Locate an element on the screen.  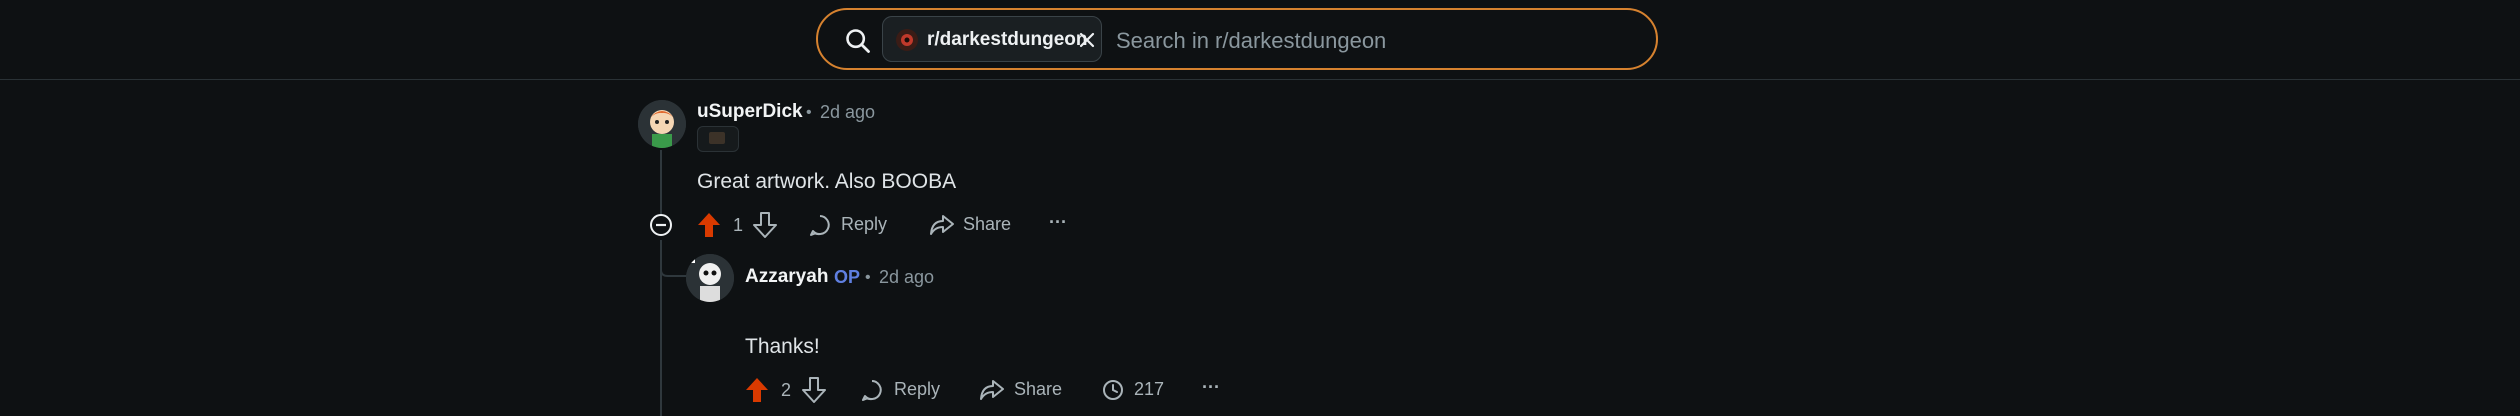
vote-count: 1 is located at coordinates (738, 225).